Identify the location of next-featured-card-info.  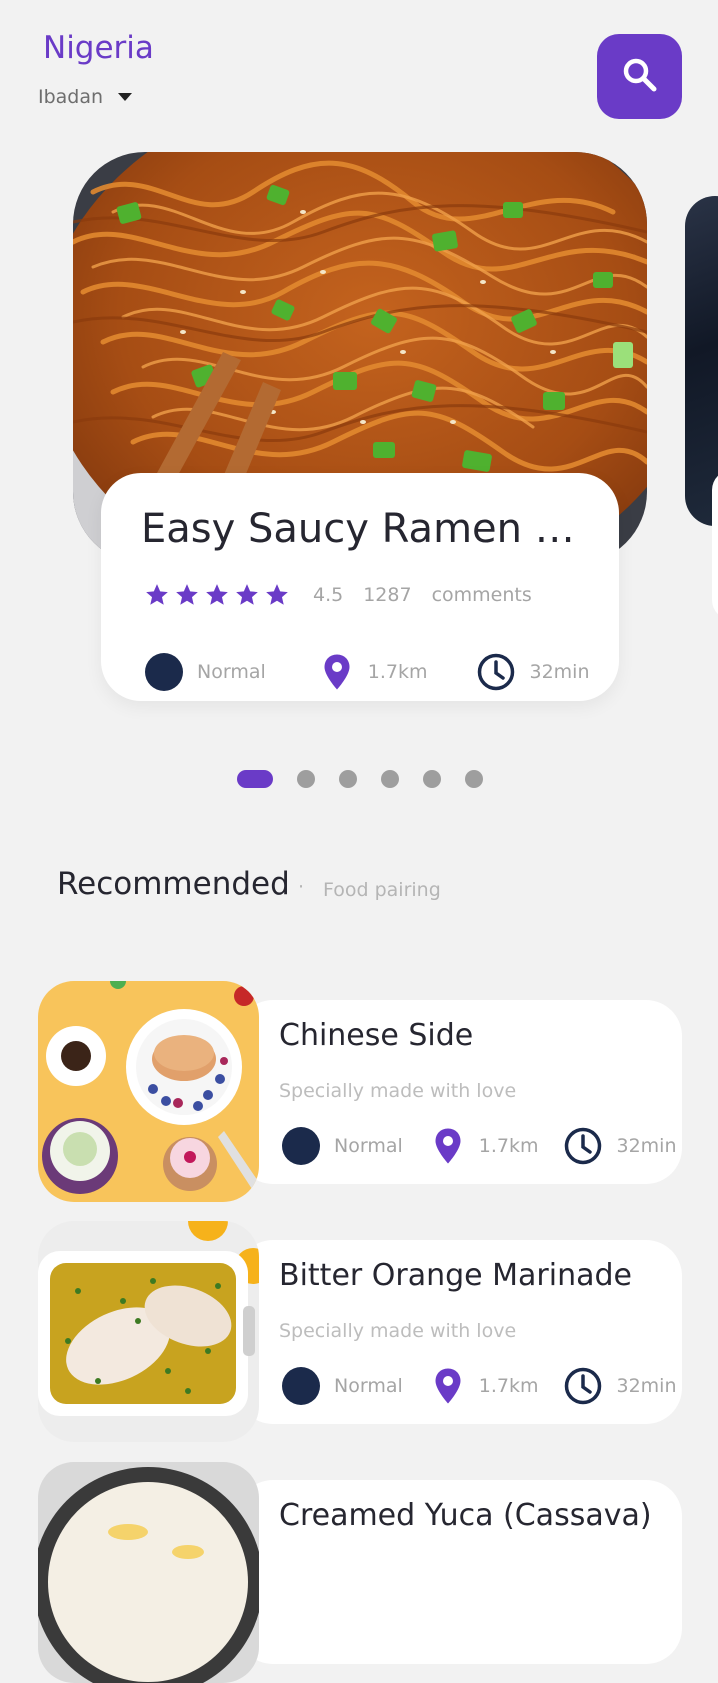
(715, 545).